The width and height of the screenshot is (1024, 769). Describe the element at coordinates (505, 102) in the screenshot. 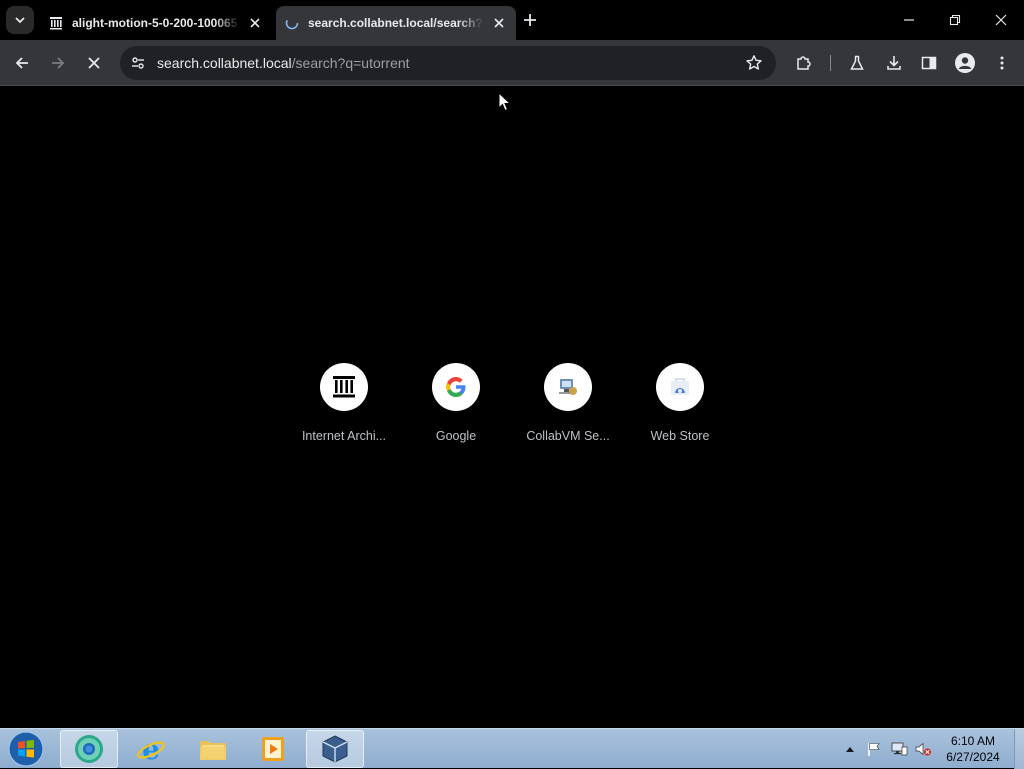

I see `mouse-cursor-icon` at that location.